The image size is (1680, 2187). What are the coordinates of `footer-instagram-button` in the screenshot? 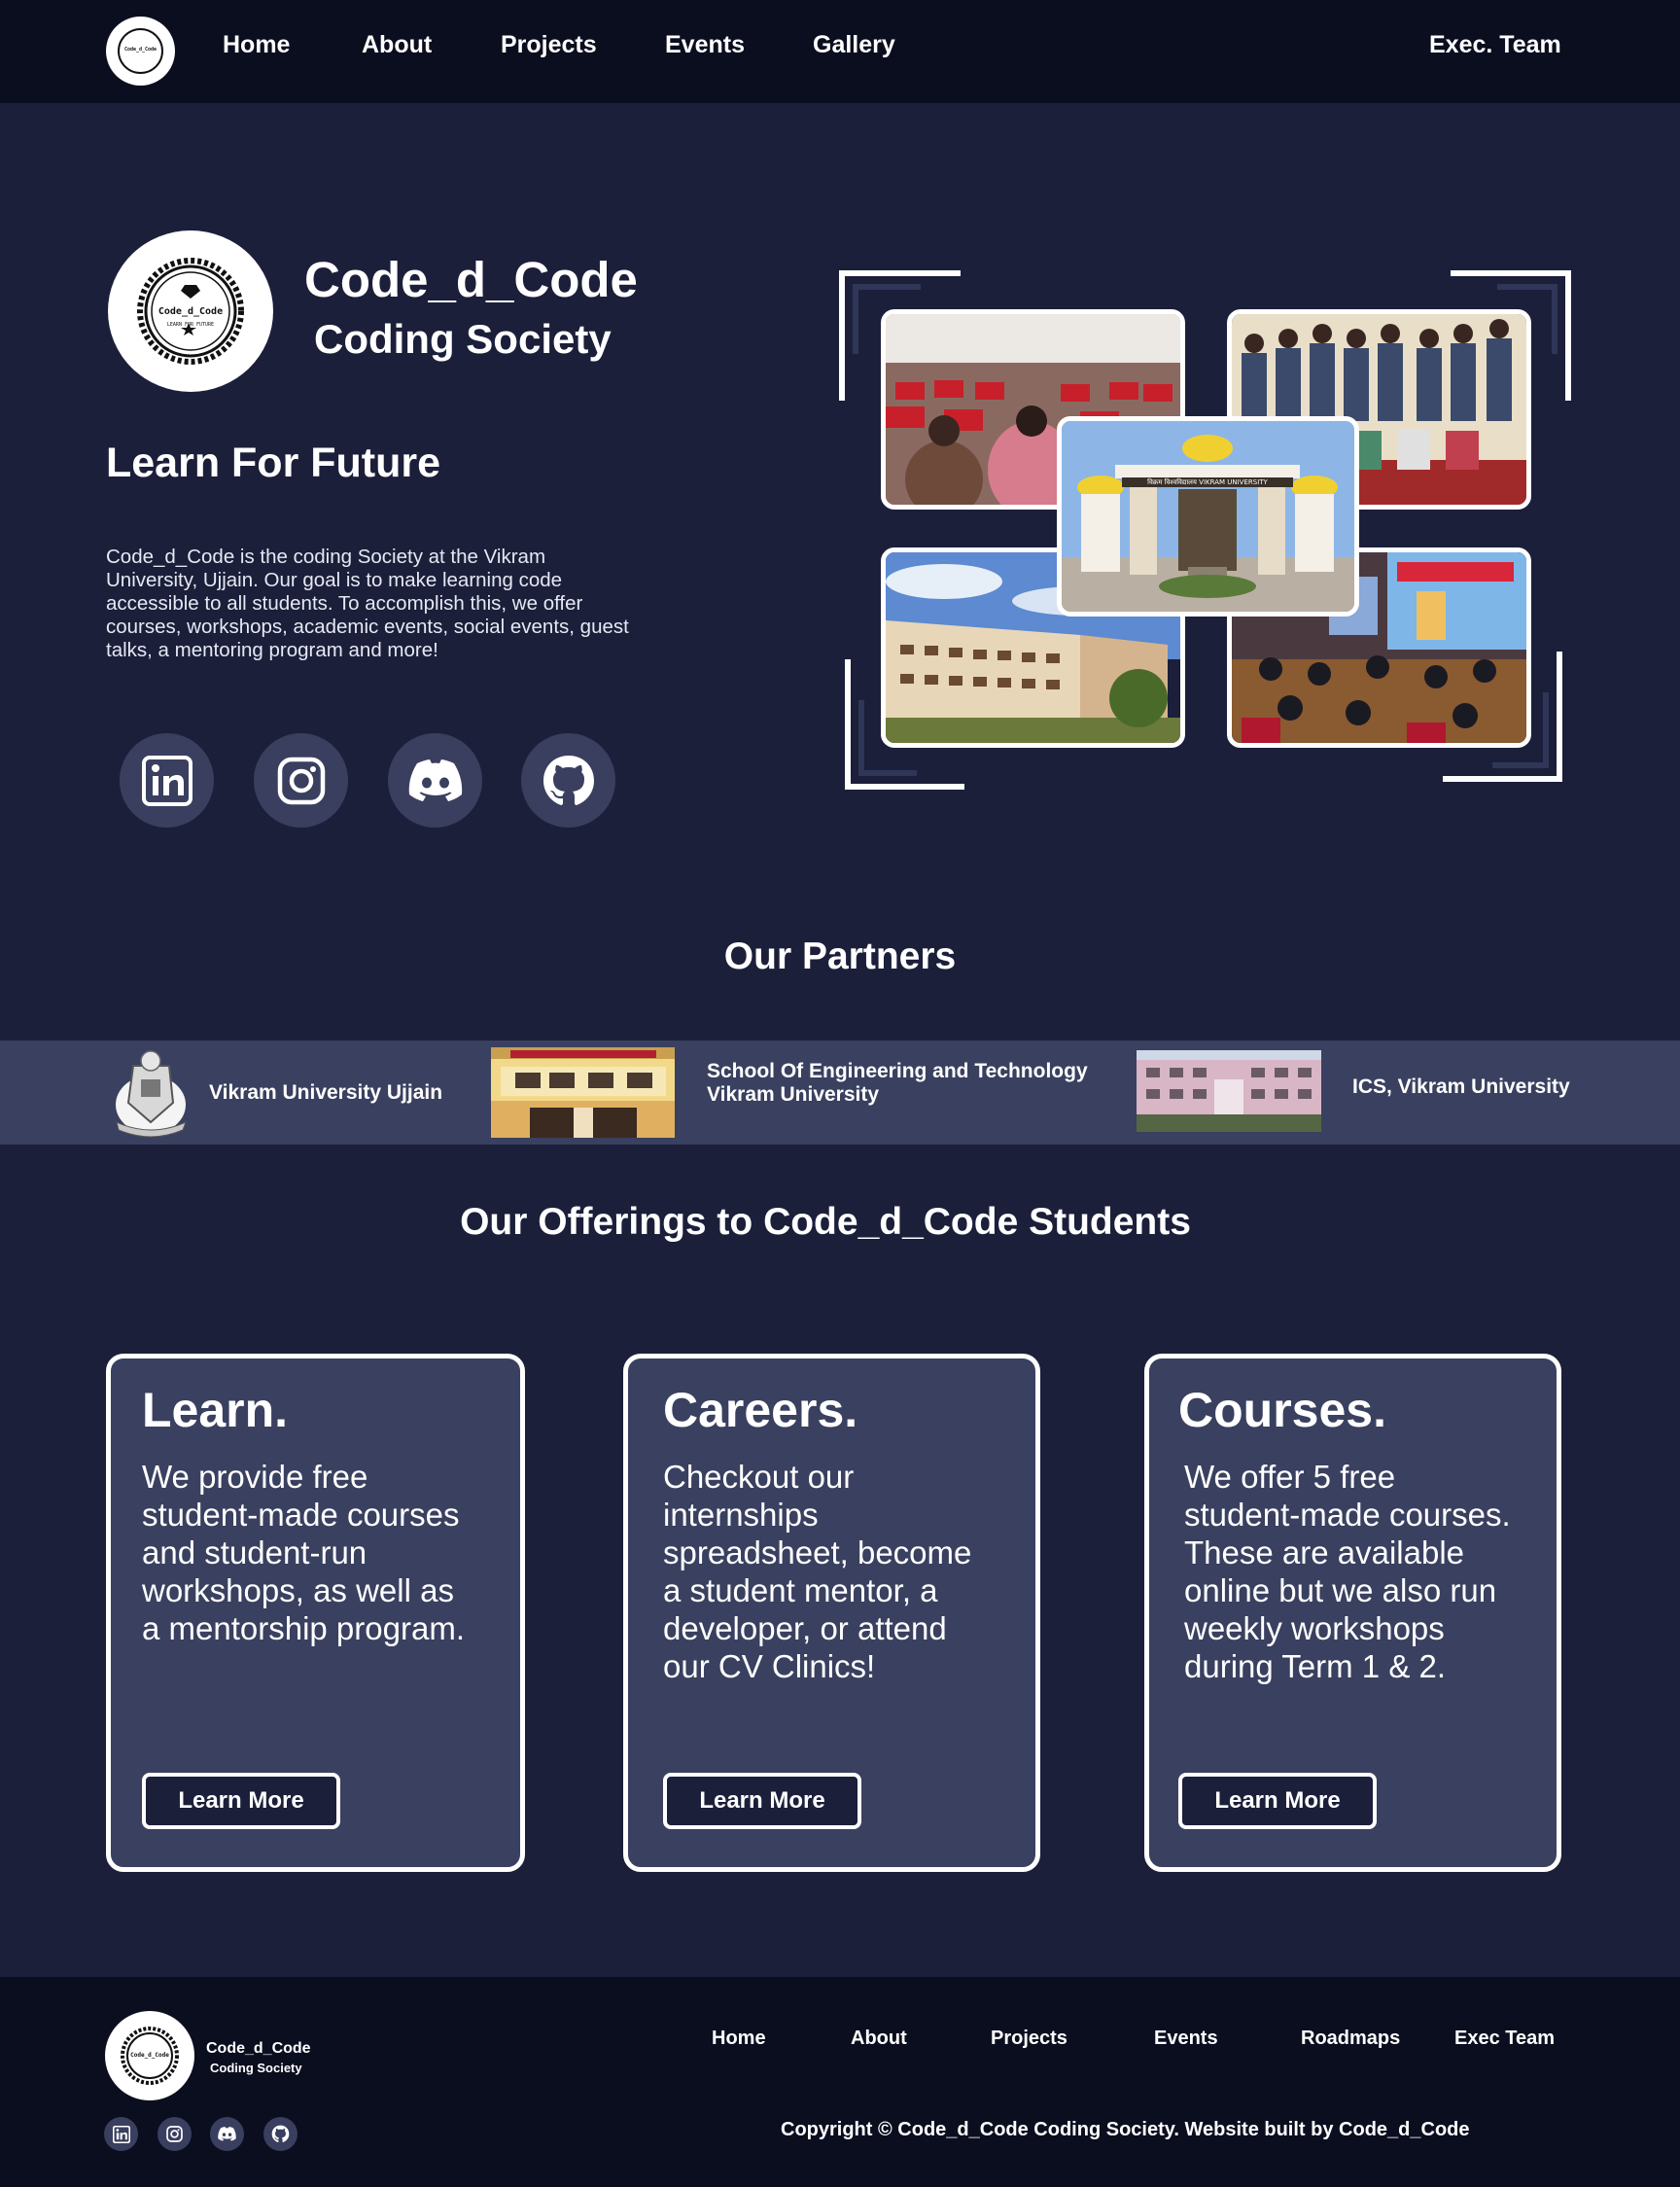 It's located at (175, 2134).